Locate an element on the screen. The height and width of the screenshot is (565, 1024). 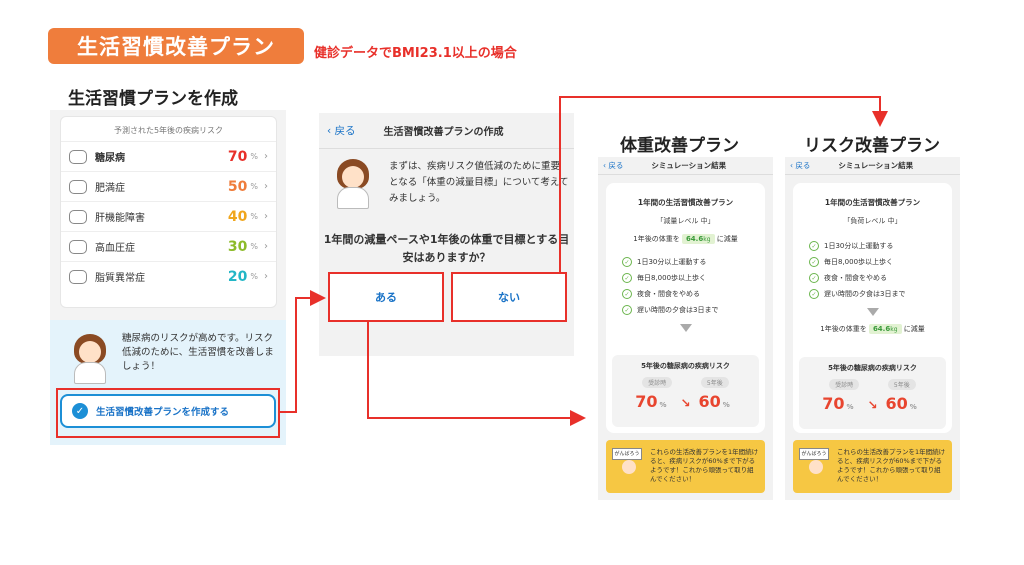
arrow-no-to-risk-plan is located at coordinates (723, 184).